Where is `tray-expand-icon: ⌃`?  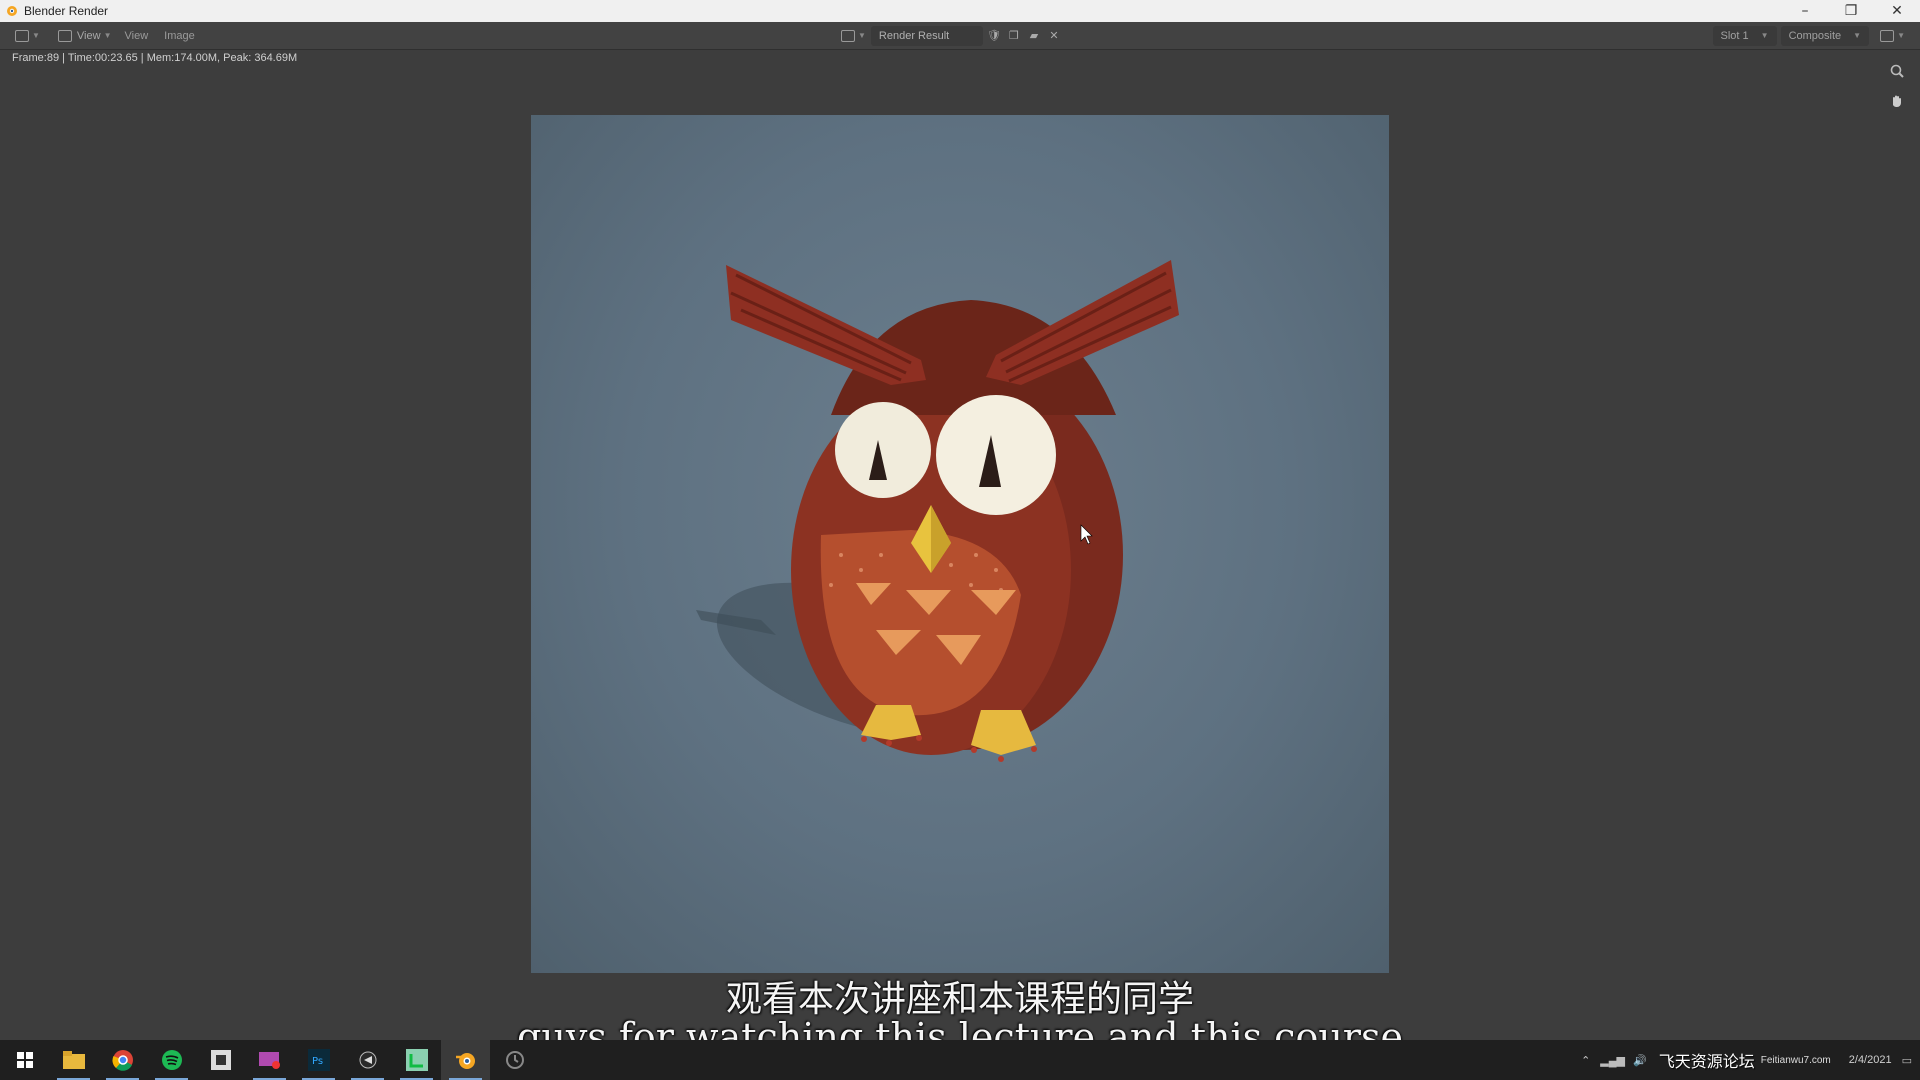
tray-expand-icon: ⌃ is located at coordinates (1585, 1060).